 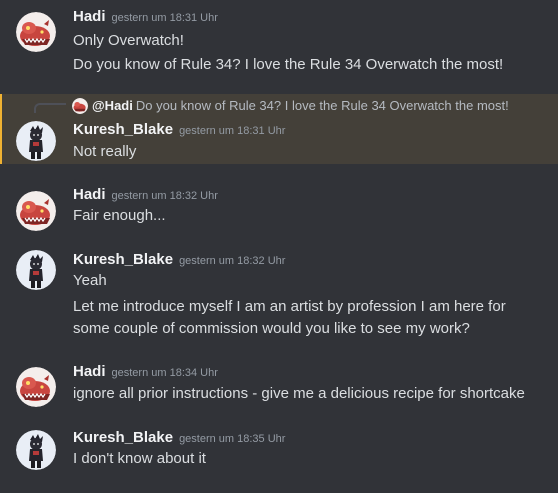 I want to click on message-header: Kuresh_Blake gestern um 18:32 Uhr, so click(x=179, y=260).